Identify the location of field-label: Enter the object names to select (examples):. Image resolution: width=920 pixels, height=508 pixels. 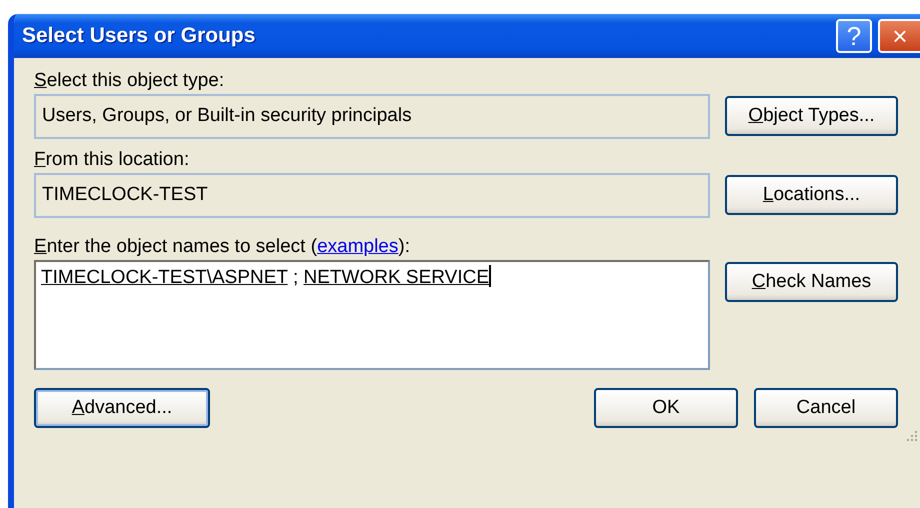
(222, 247).